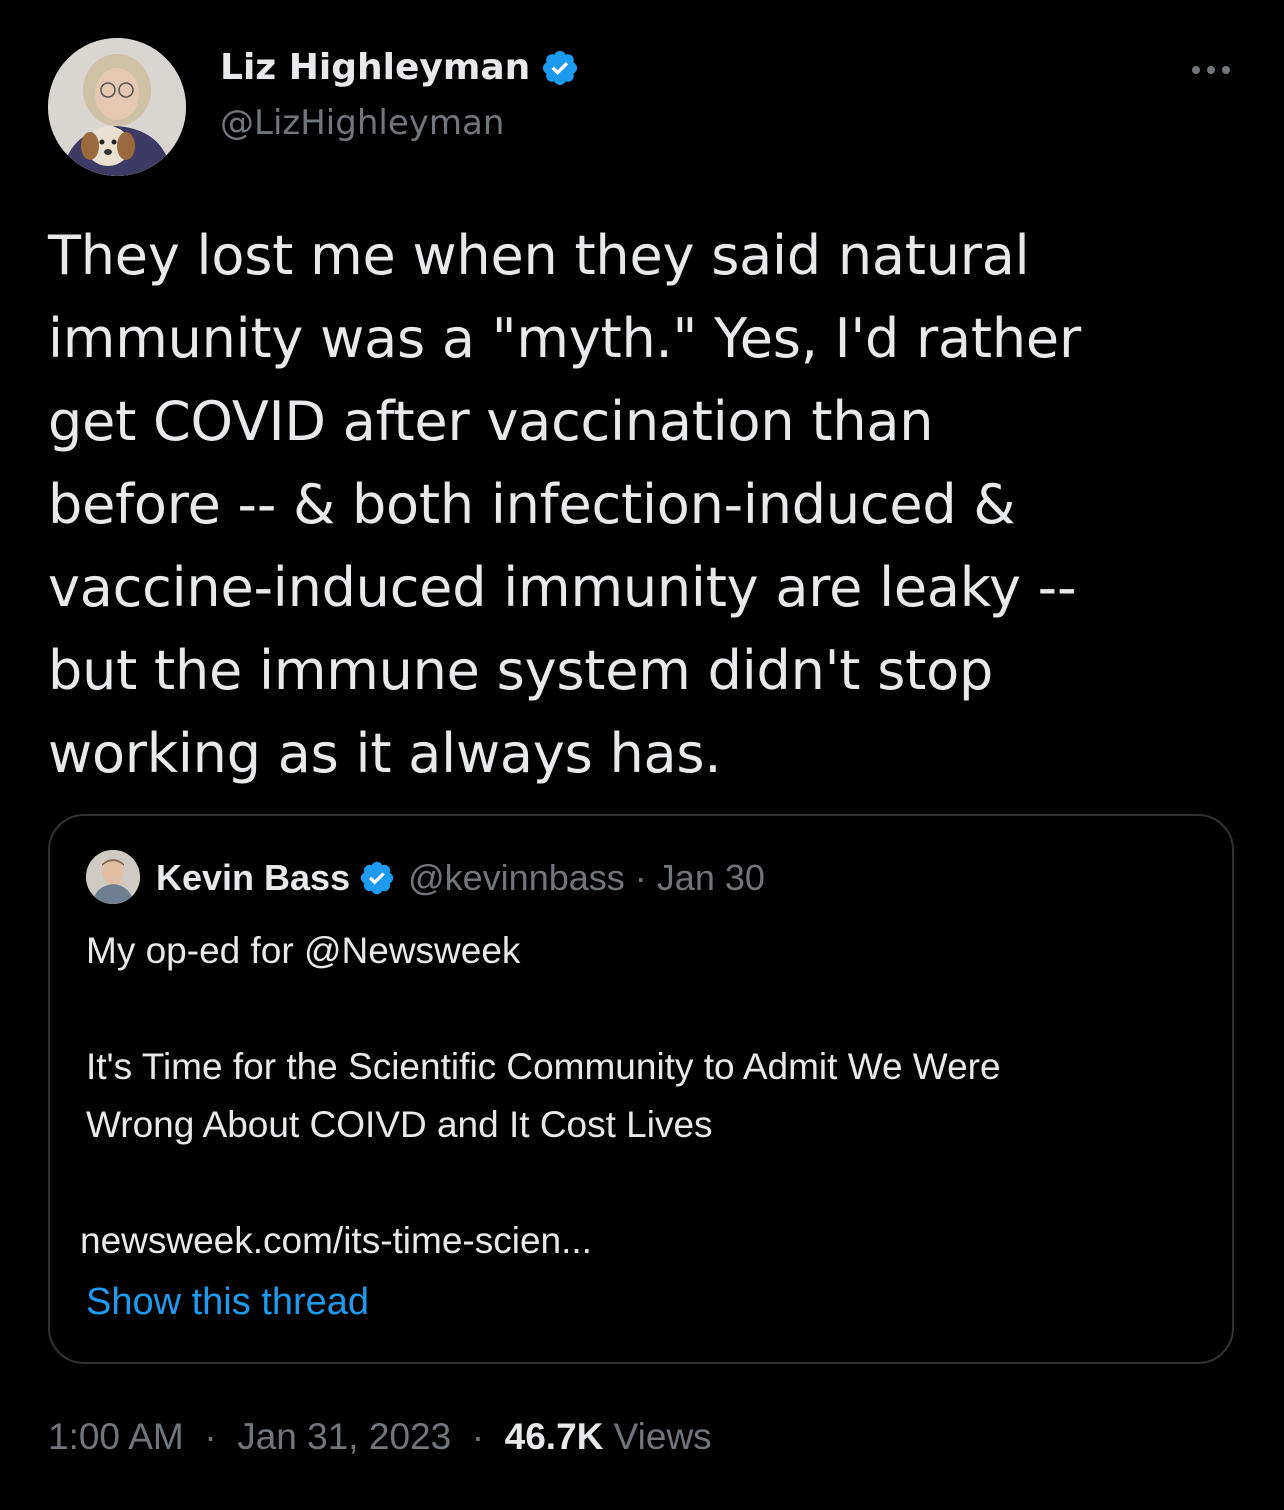 This screenshot has width=1284, height=1510. Describe the element at coordinates (532, 504) in the screenshot. I see `tweet-text-line: before -- & both infection-induced &` at that location.